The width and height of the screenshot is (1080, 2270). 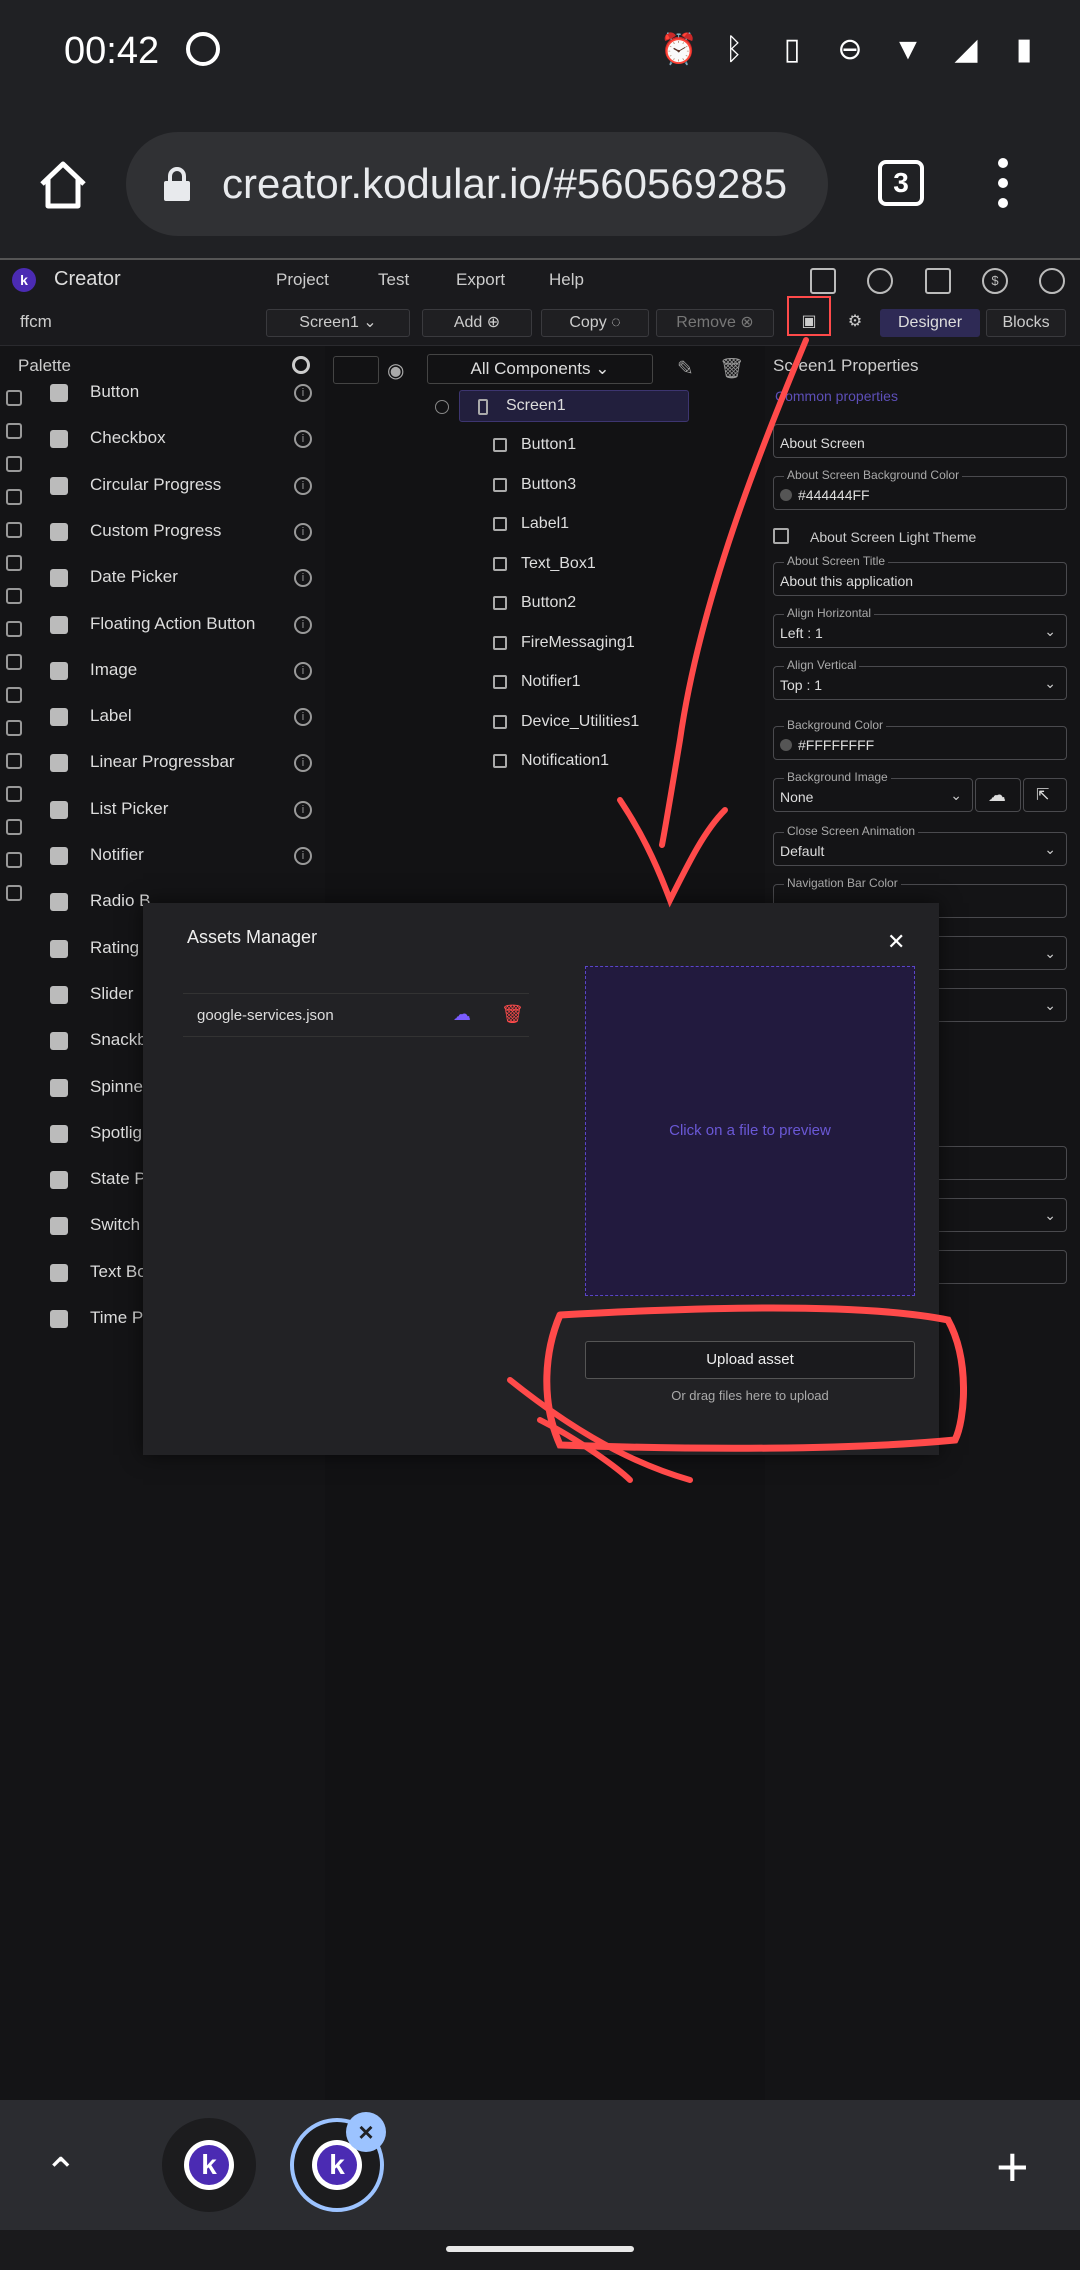 What do you see at coordinates (855, 323) in the screenshot?
I see `settings-icon: ⚙` at bounding box center [855, 323].